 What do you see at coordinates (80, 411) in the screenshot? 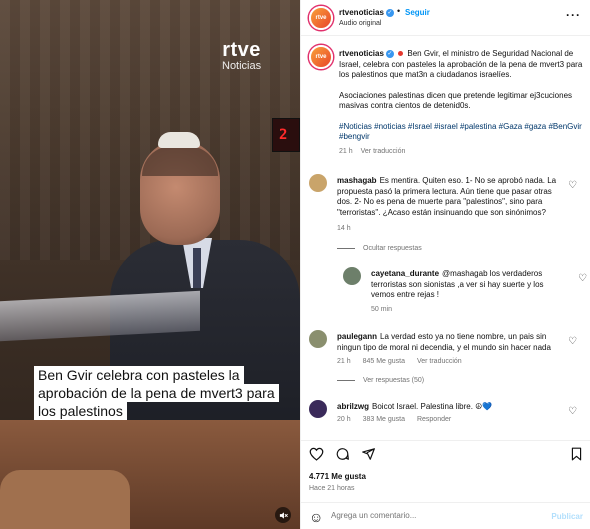
I see `caption-line: los palestinos` at bounding box center [80, 411].